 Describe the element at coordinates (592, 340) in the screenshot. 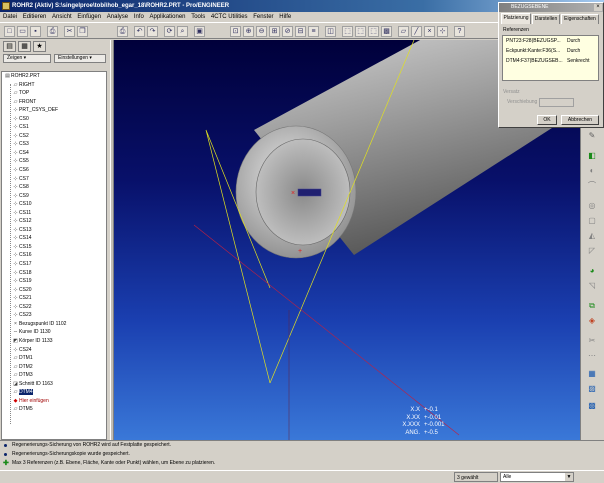

I see `trim-tool-icon: ✂` at that location.